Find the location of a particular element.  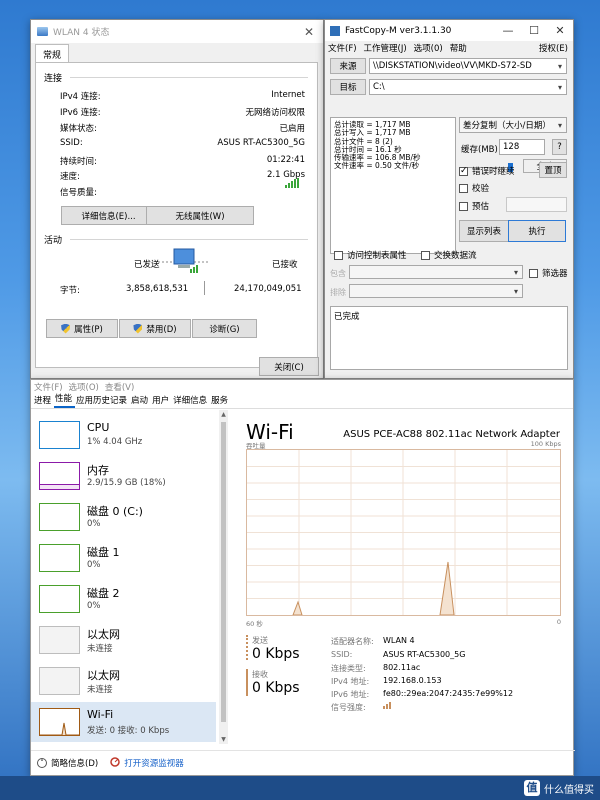

sidebar-item-disk-0: 磁盘 0 (C:) 0% is located at coordinates (123, 517).